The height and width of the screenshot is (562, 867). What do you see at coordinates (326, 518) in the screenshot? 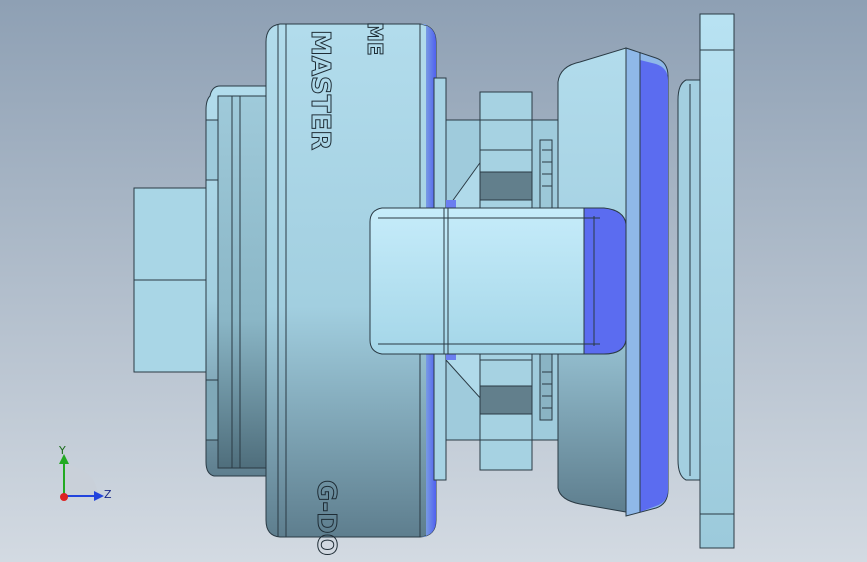
I see `engraving-bottom: G-DO` at bounding box center [326, 518].